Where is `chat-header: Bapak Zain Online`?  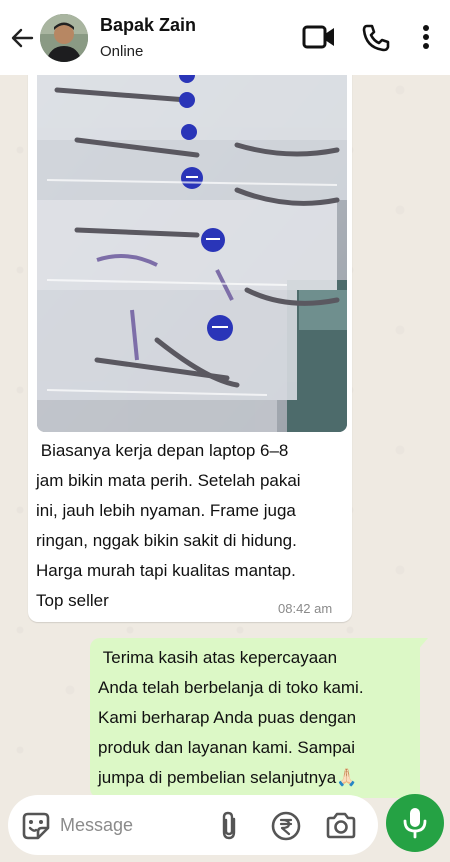 chat-header: Bapak Zain Online is located at coordinates (225, 37).